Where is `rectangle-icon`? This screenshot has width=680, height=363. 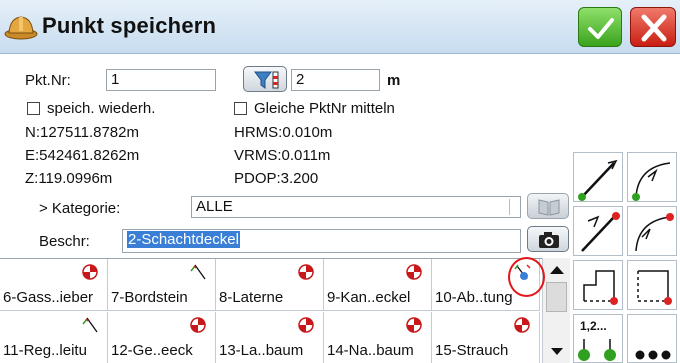 rectangle-icon is located at coordinates (654, 287).